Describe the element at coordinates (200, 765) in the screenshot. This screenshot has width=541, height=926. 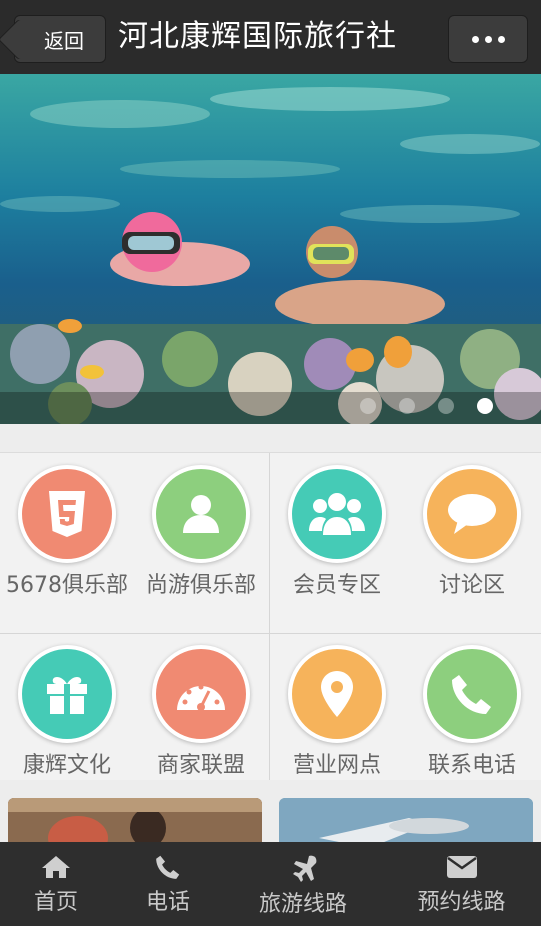
I see `grid-item-label: 商家联盟` at that location.